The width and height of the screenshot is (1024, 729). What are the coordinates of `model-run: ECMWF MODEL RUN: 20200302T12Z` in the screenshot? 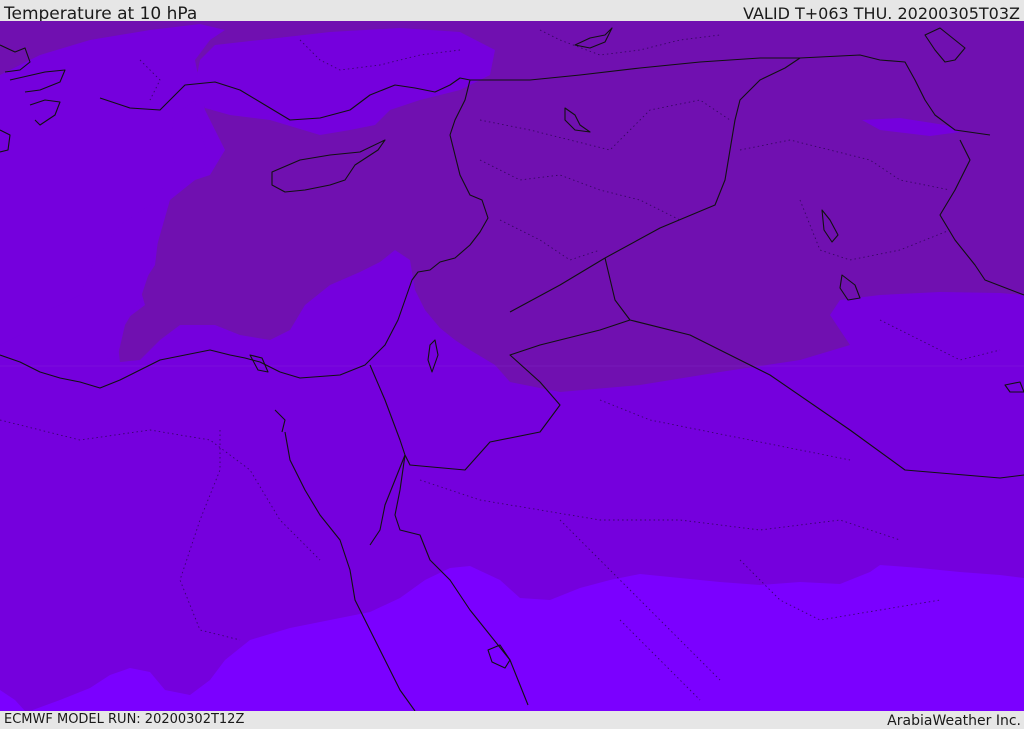 It's located at (124, 719).